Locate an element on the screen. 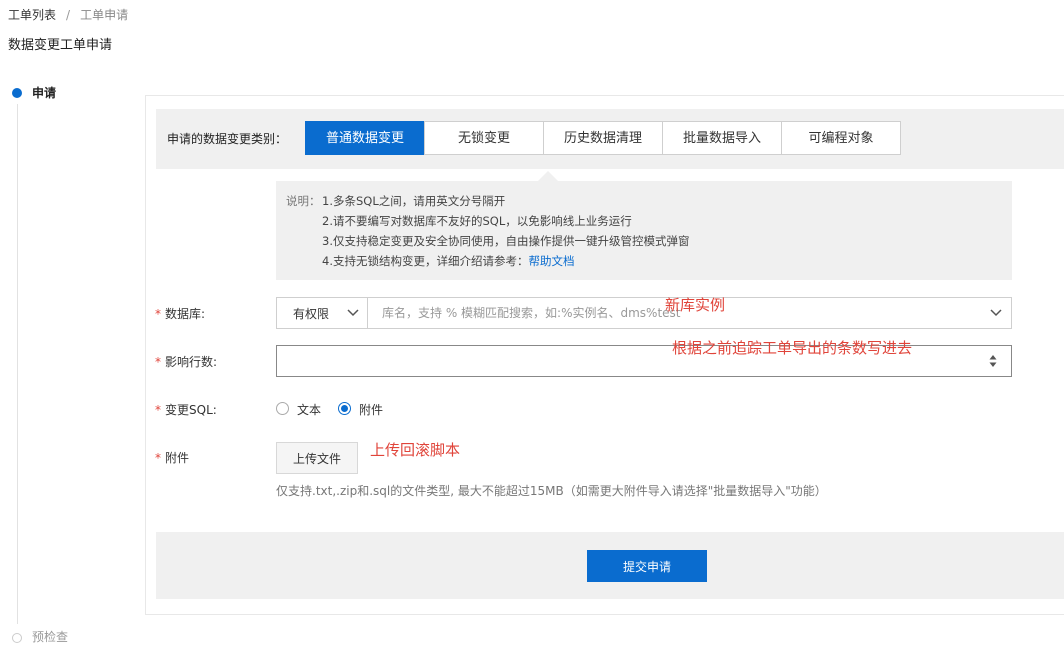 The height and width of the screenshot is (645, 1064). permission-scope-select: 有权限 is located at coordinates (322, 313).